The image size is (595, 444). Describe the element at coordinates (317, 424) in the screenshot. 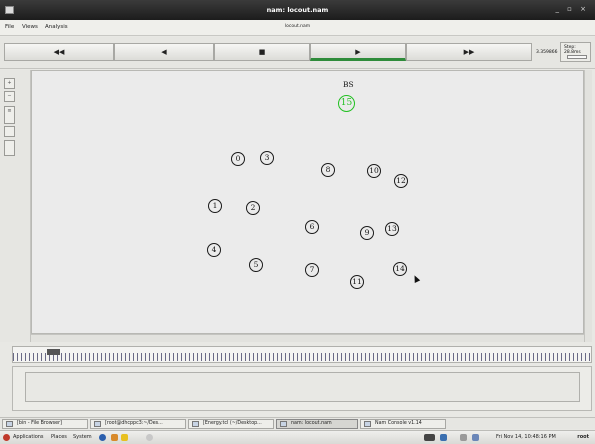

I see `task-nam-locout: nam: locout.nam` at that location.